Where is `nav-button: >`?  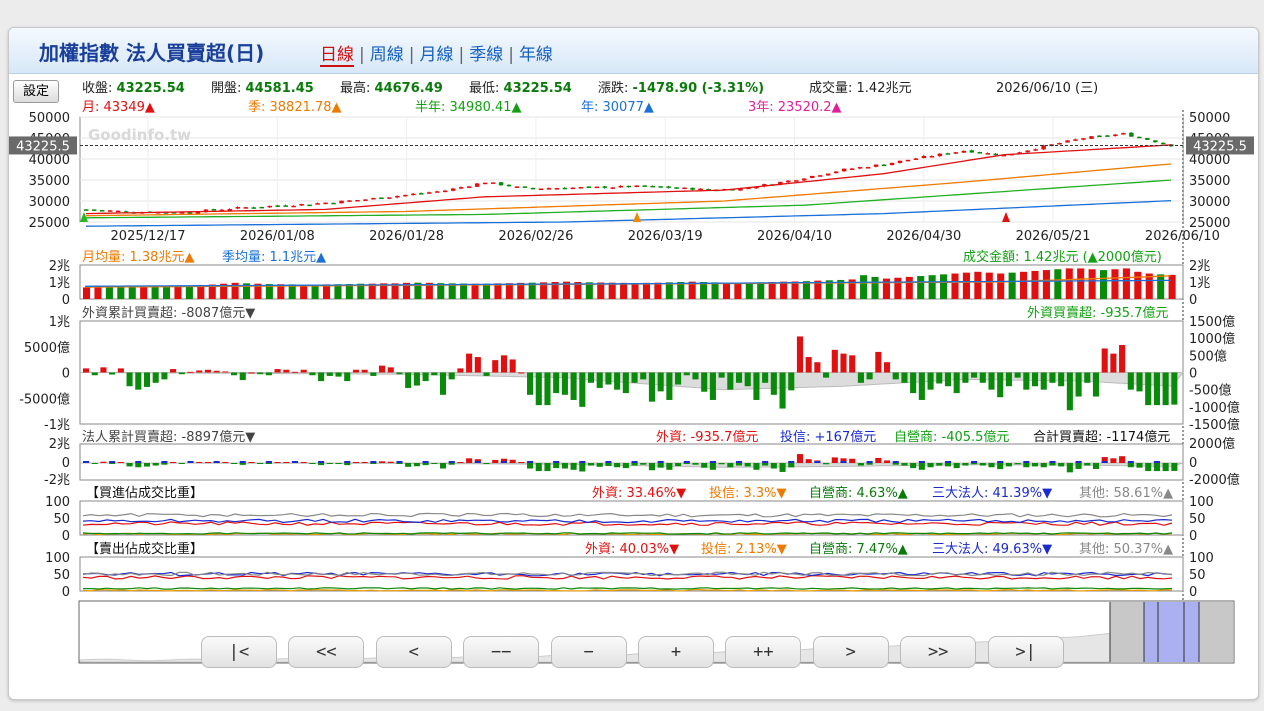
nav-button: > is located at coordinates (850, 652).